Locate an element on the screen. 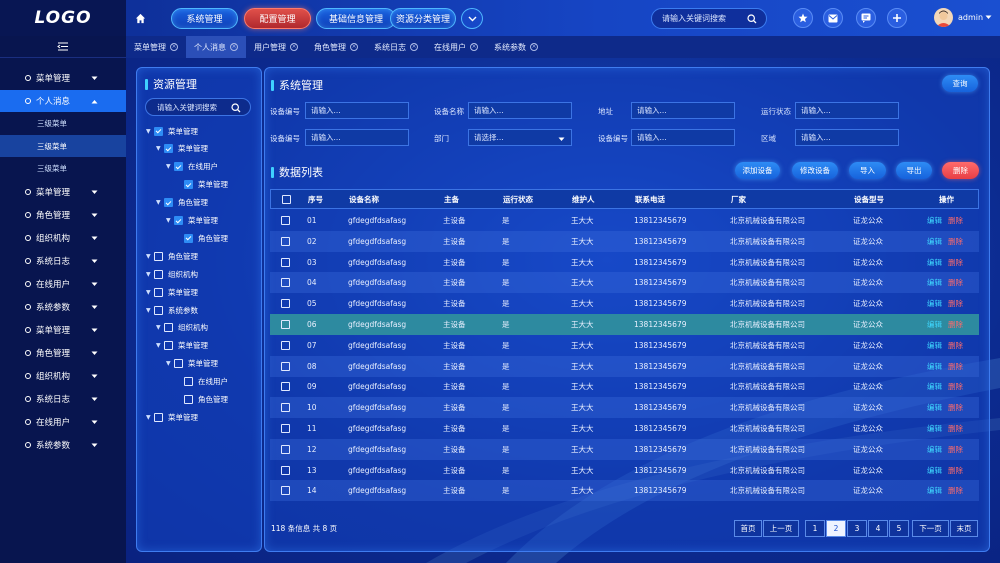 This screenshot has height=563, width=1000. select-all-checkbox is located at coordinates (289, 199).